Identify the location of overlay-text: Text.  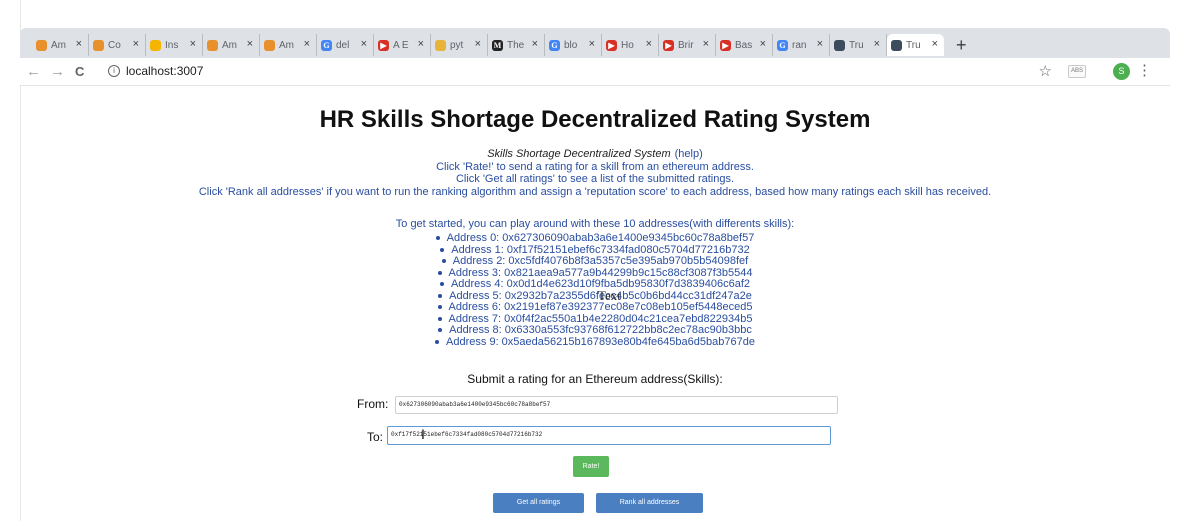
(609, 295).